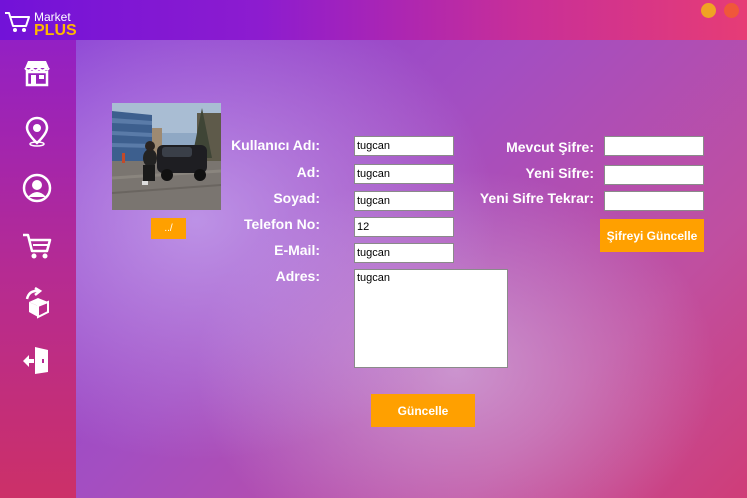 Image resolution: width=747 pixels, height=498 pixels. I want to click on name-label: Ad:, so click(308, 172).